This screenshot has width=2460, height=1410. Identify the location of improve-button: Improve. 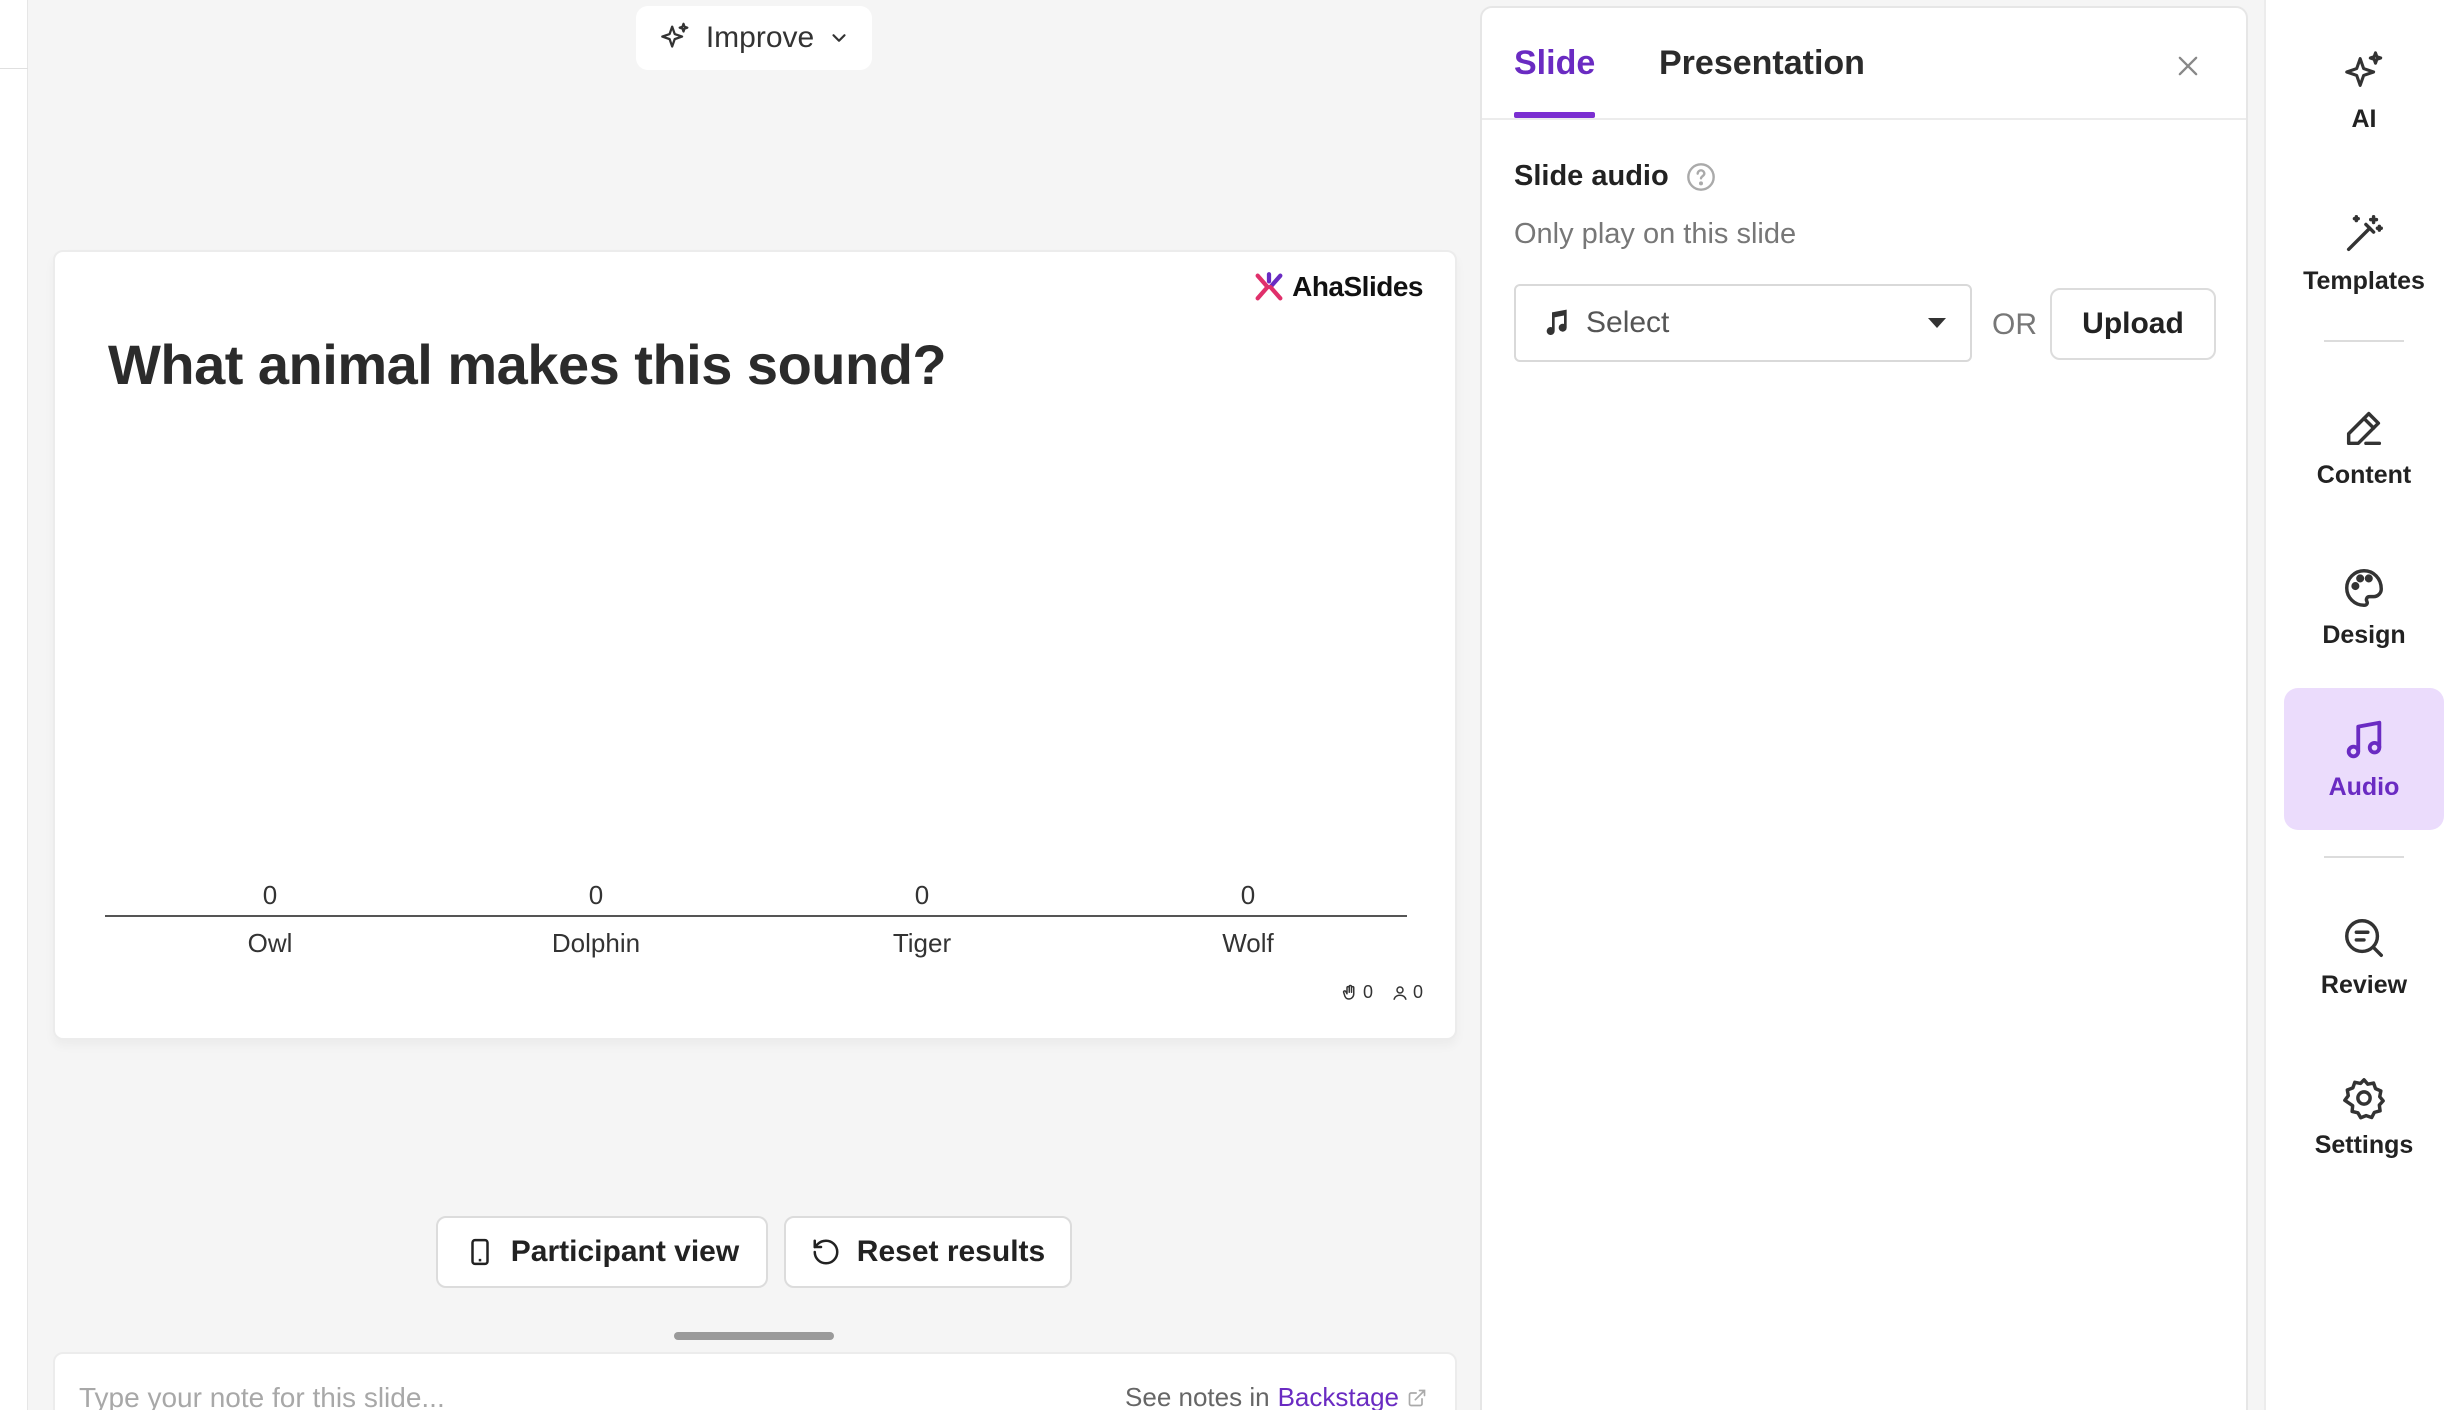
(754, 38).